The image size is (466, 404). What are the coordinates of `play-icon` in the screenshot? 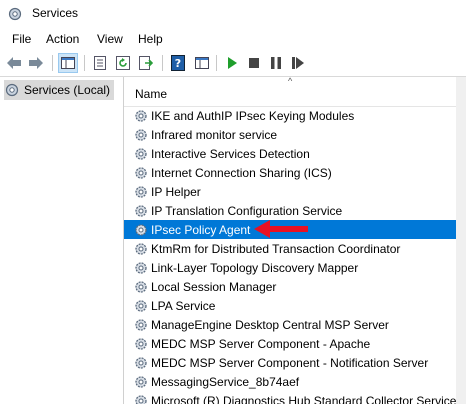 It's located at (232, 63).